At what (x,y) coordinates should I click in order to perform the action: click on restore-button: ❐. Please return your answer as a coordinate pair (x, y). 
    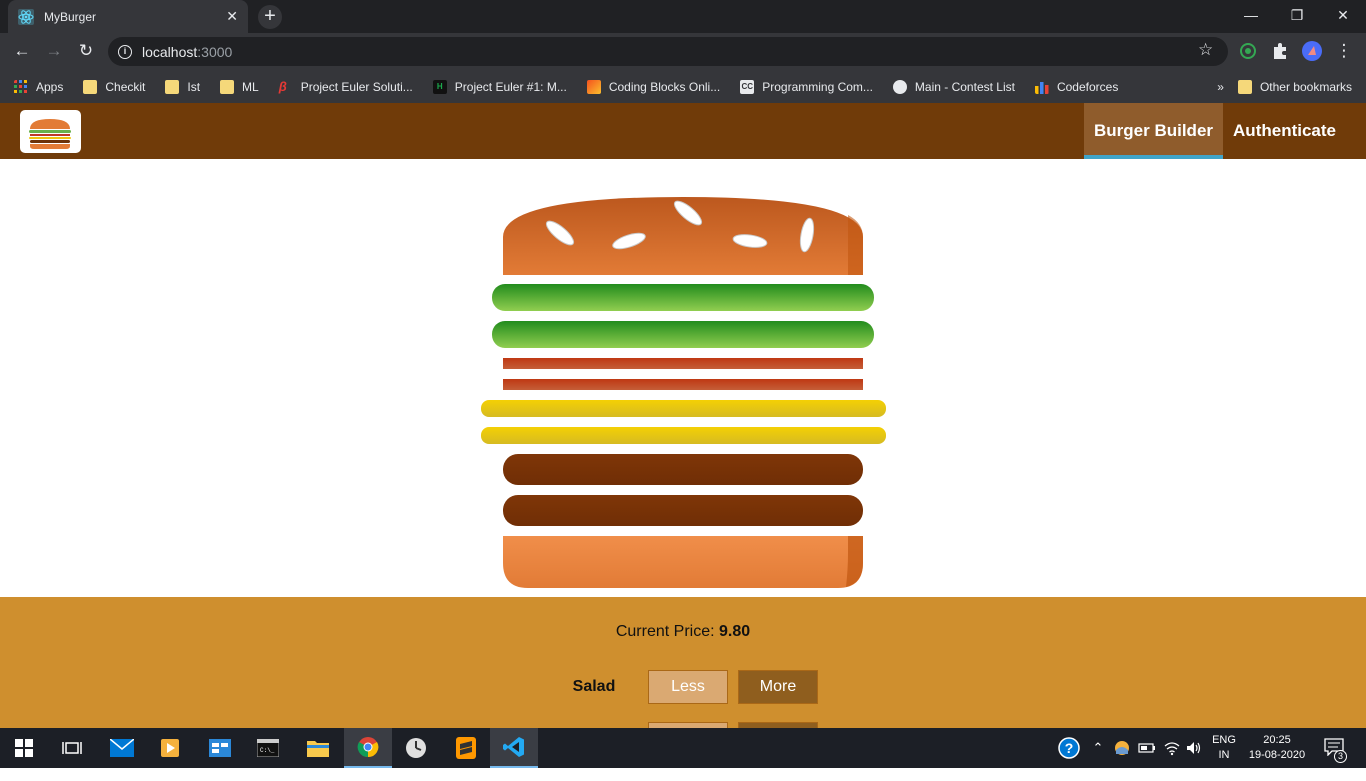
    Looking at the image, I should click on (1297, 15).